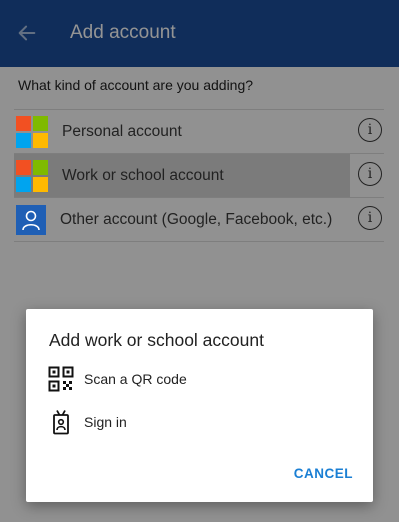 The height and width of the screenshot is (522, 399). Describe the element at coordinates (143, 175) in the screenshot. I see `account-row-label: Work or school account` at that location.